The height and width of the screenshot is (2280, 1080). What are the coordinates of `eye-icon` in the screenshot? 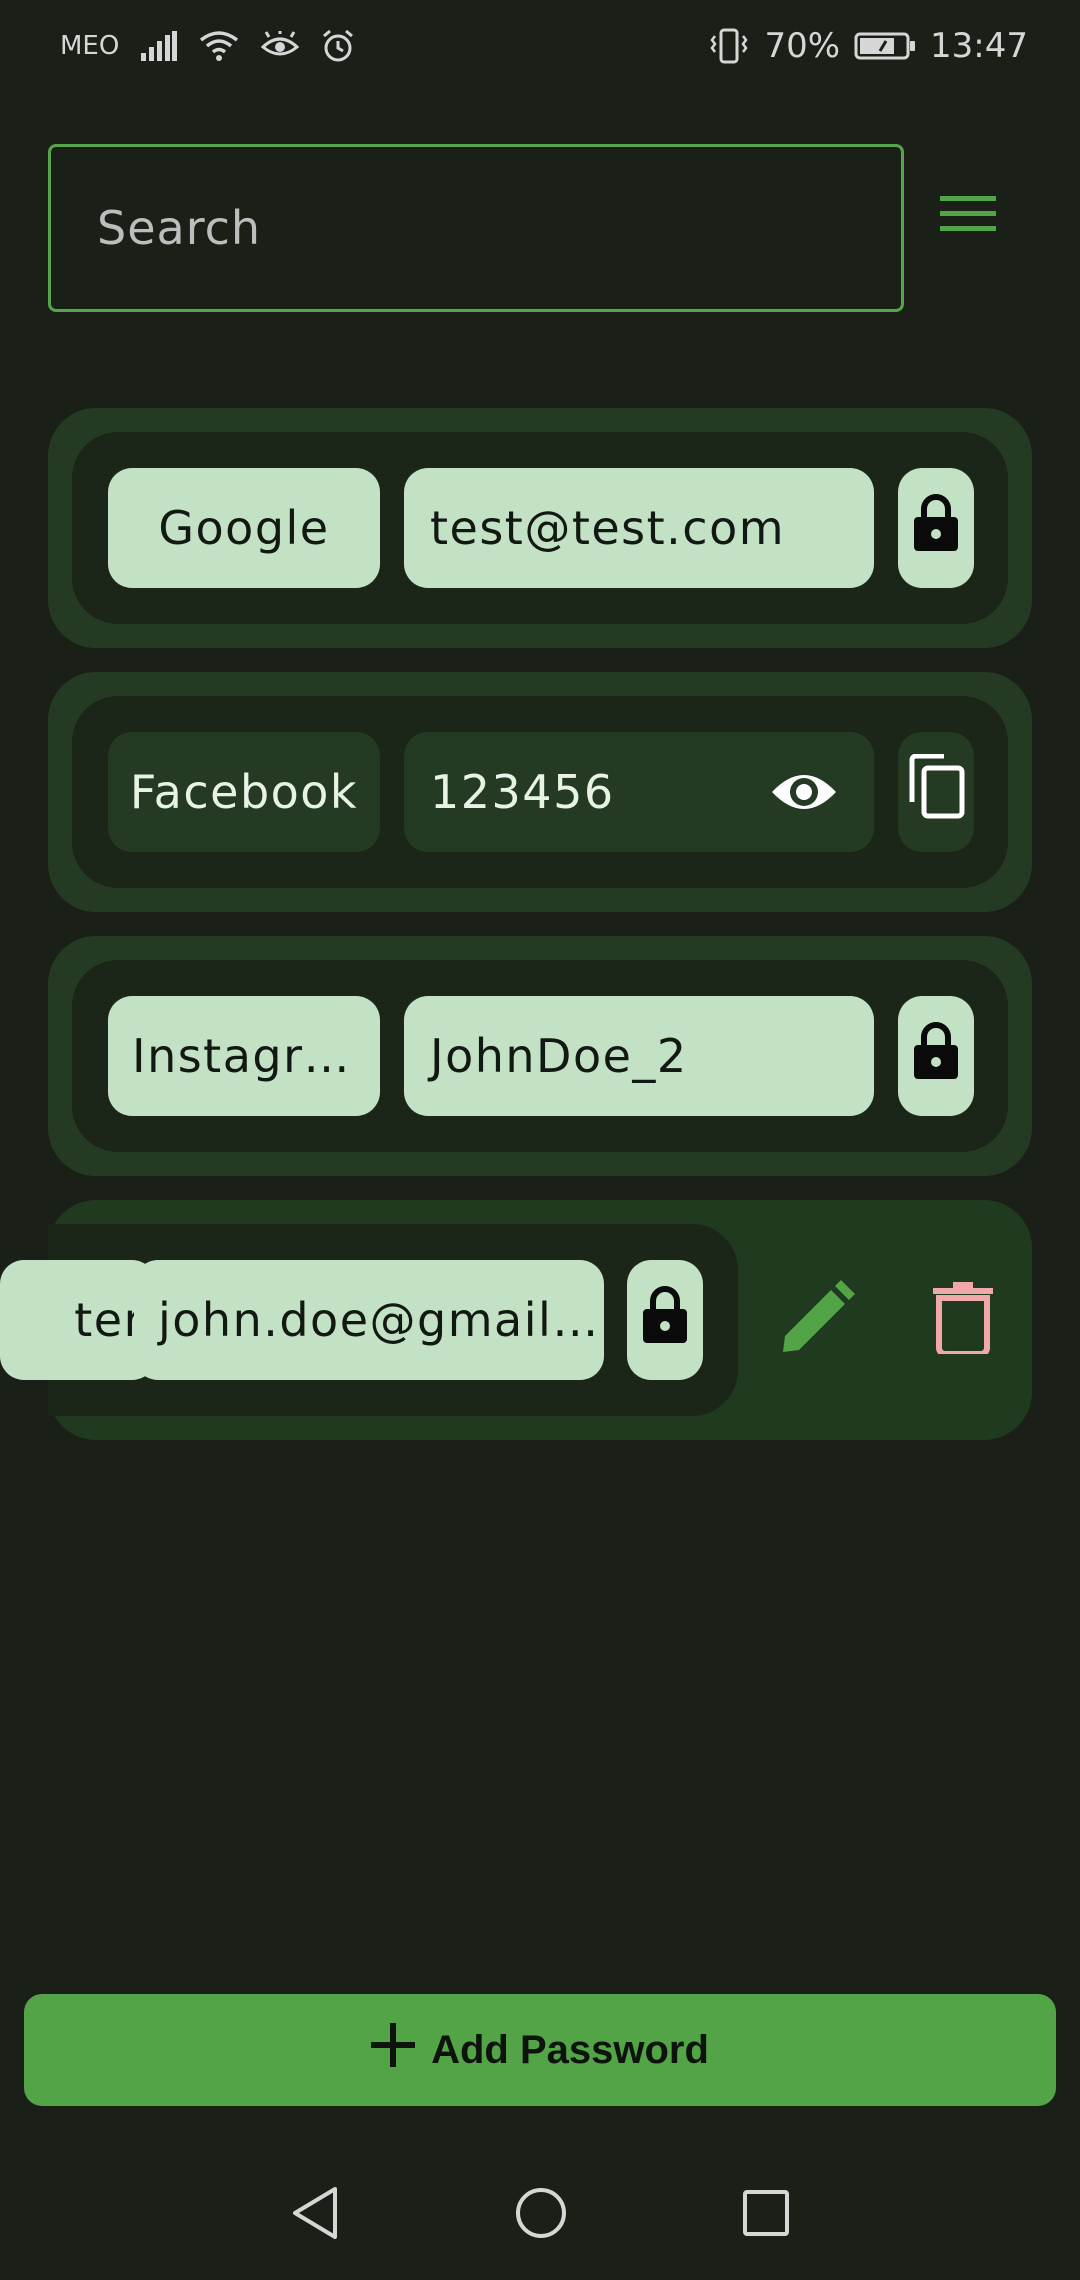 It's located at (804, 797).